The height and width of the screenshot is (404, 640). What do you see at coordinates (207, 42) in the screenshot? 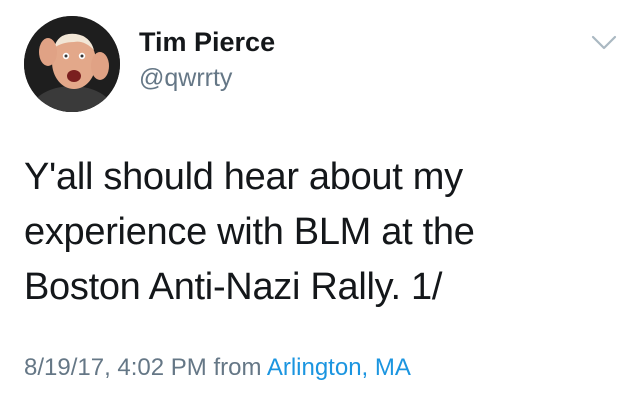
I see `author-display-name: Tim Pierce` at bounding box center [207, 42].